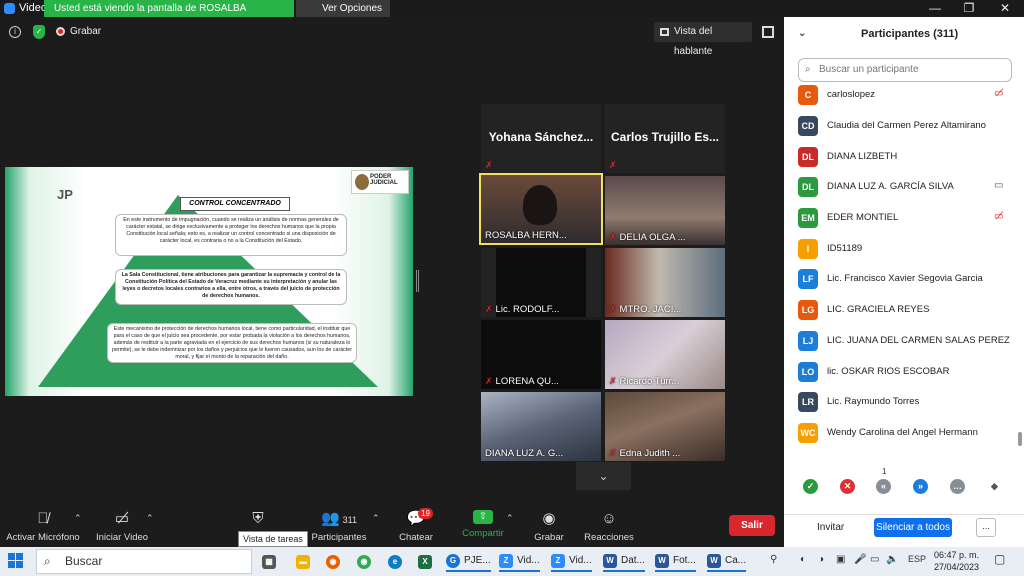 Image resolution: width=1024 pixels, height=576 pixels. Describe the element at coordinates (874, 559) in the screenshot. I see `network-icon: ▭` at that location.